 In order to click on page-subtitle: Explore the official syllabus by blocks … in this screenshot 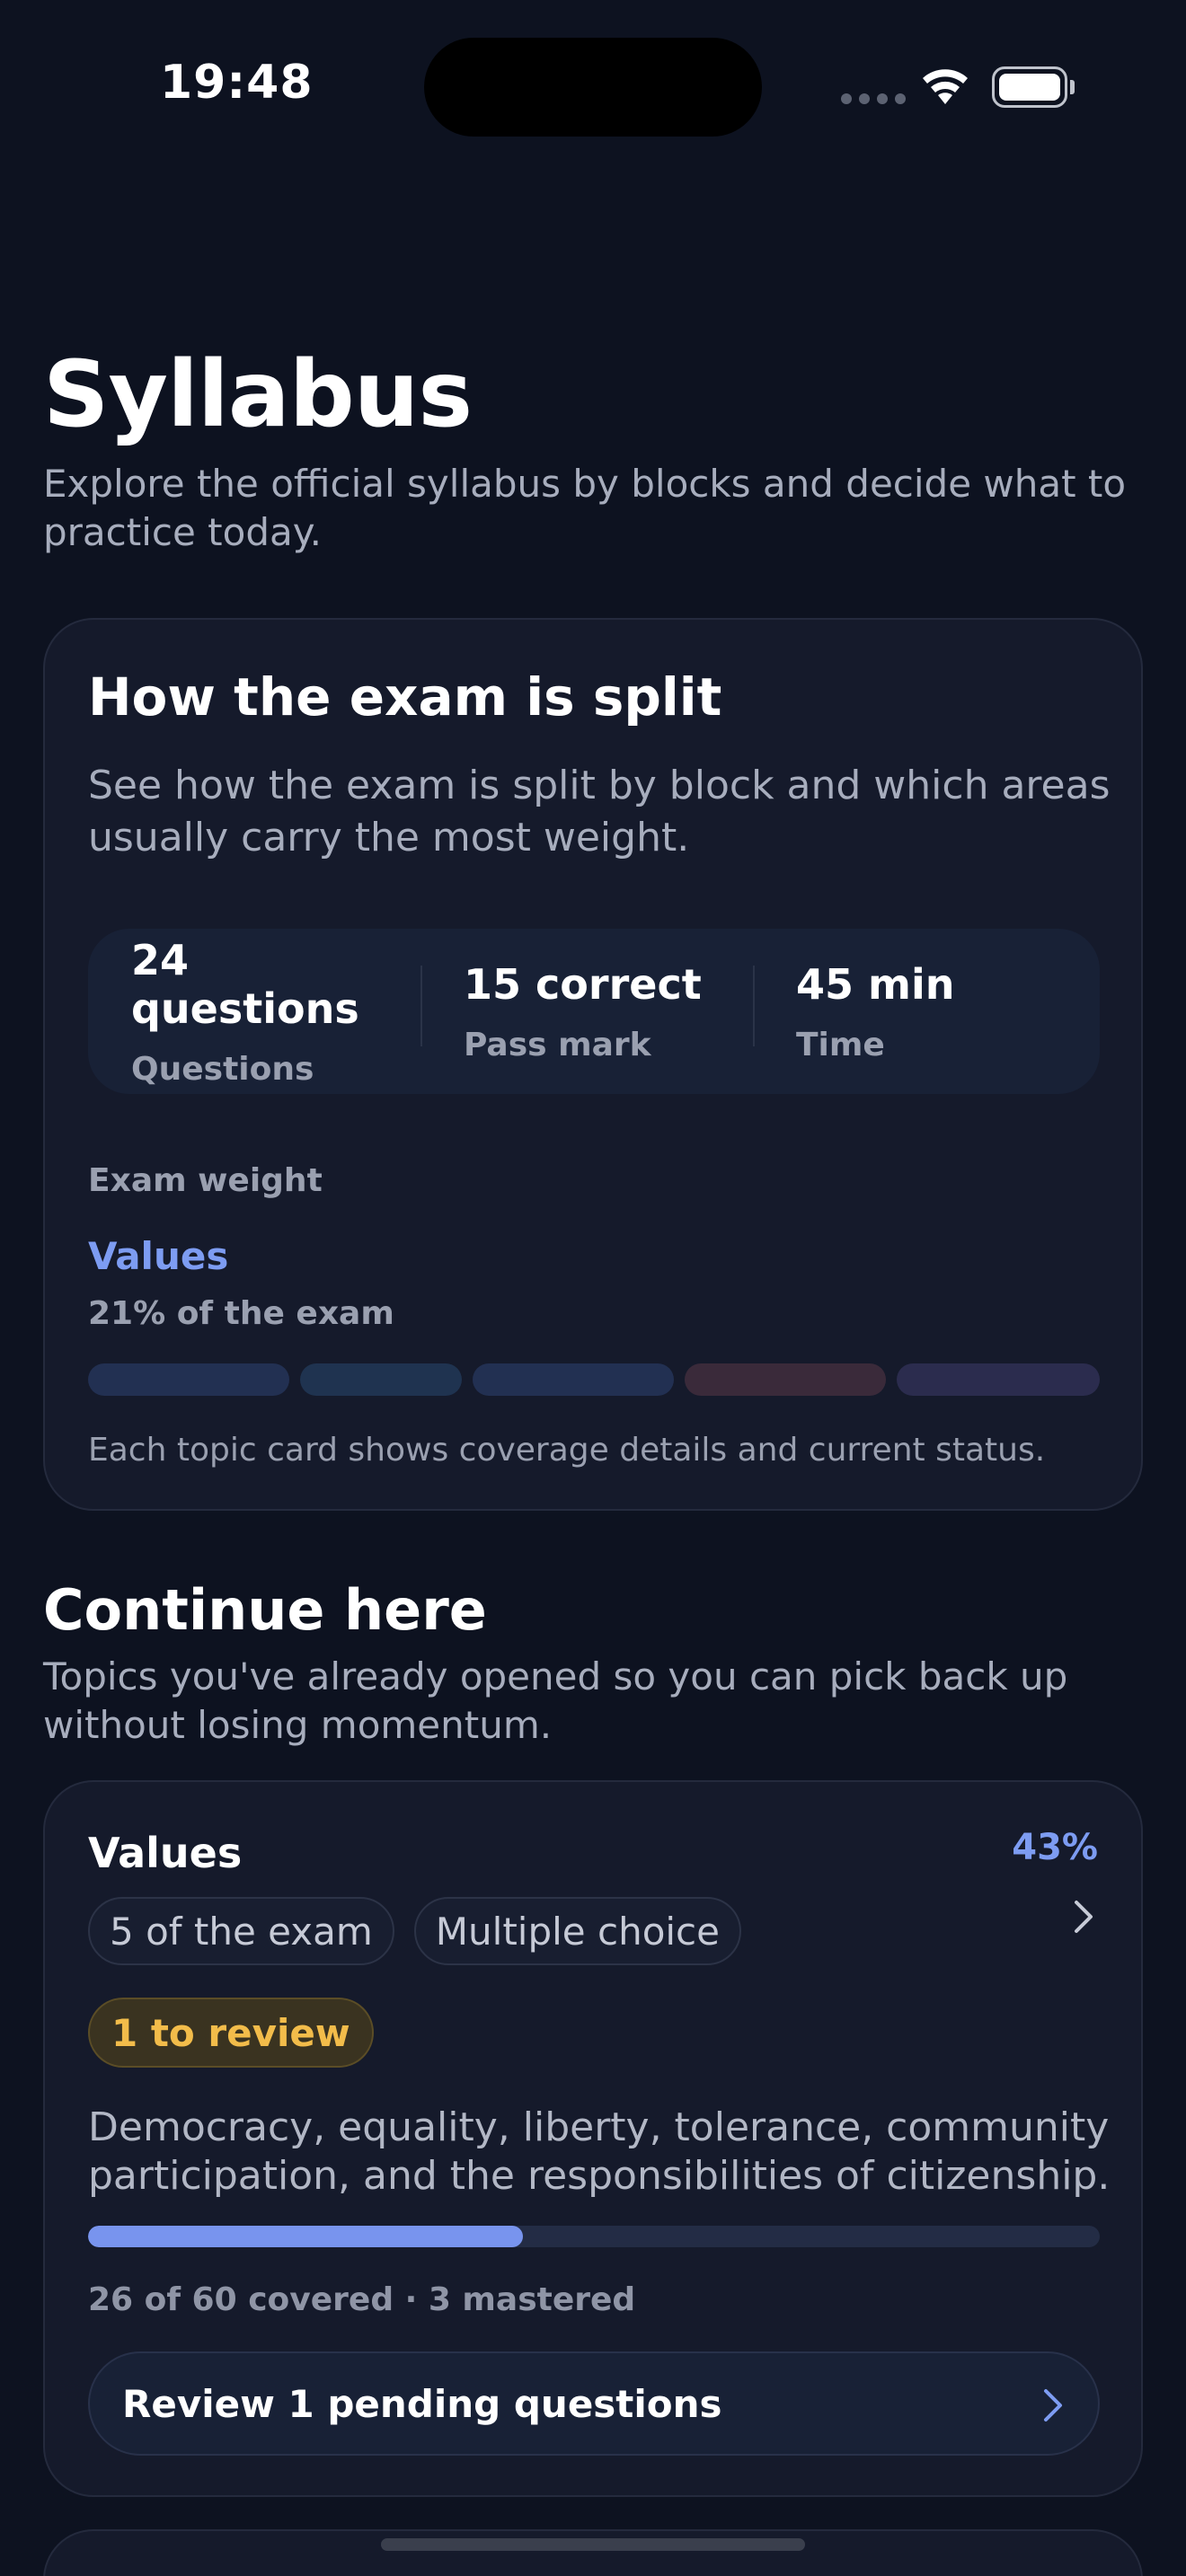, I will do `click(585, 508)`.